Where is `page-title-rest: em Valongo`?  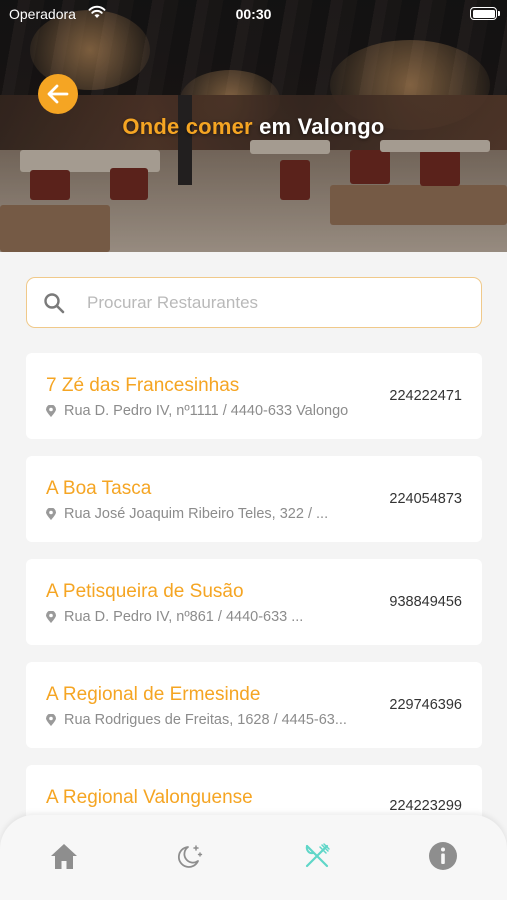
page-title-rest: em Valongo is located at coordinates (318, 126).